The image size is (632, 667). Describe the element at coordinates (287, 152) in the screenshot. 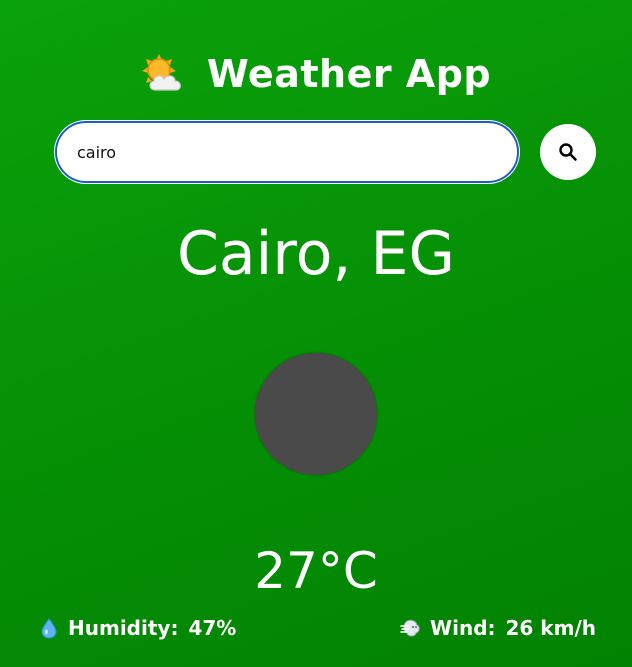

I see `city-search-input` at that location.